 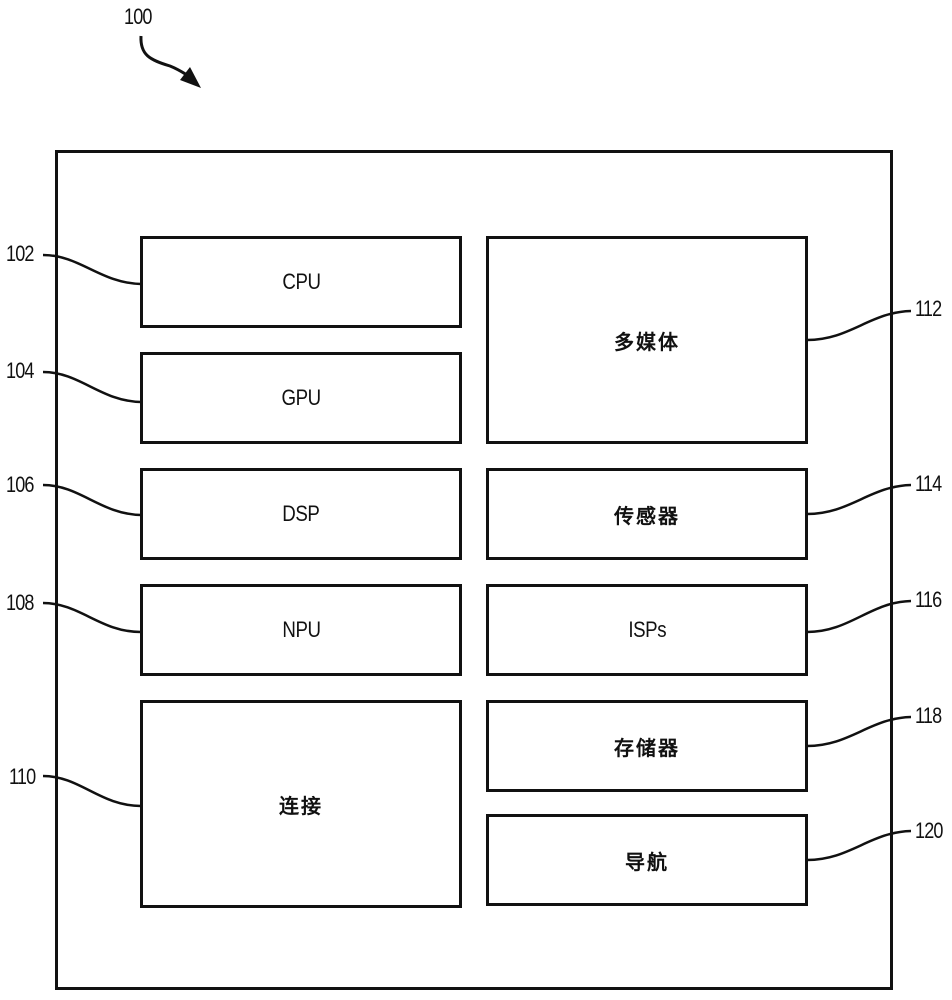 What do you see at coordinates (928, 308) in the screenshot?
I see `ref-label-multimedia: 112` at bounding box center [928, 308].